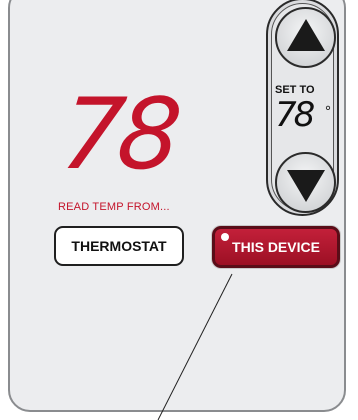  Describe the element at coordinates (225, 237) in the screenshot. I see `selected-indicator-icon` at that location.